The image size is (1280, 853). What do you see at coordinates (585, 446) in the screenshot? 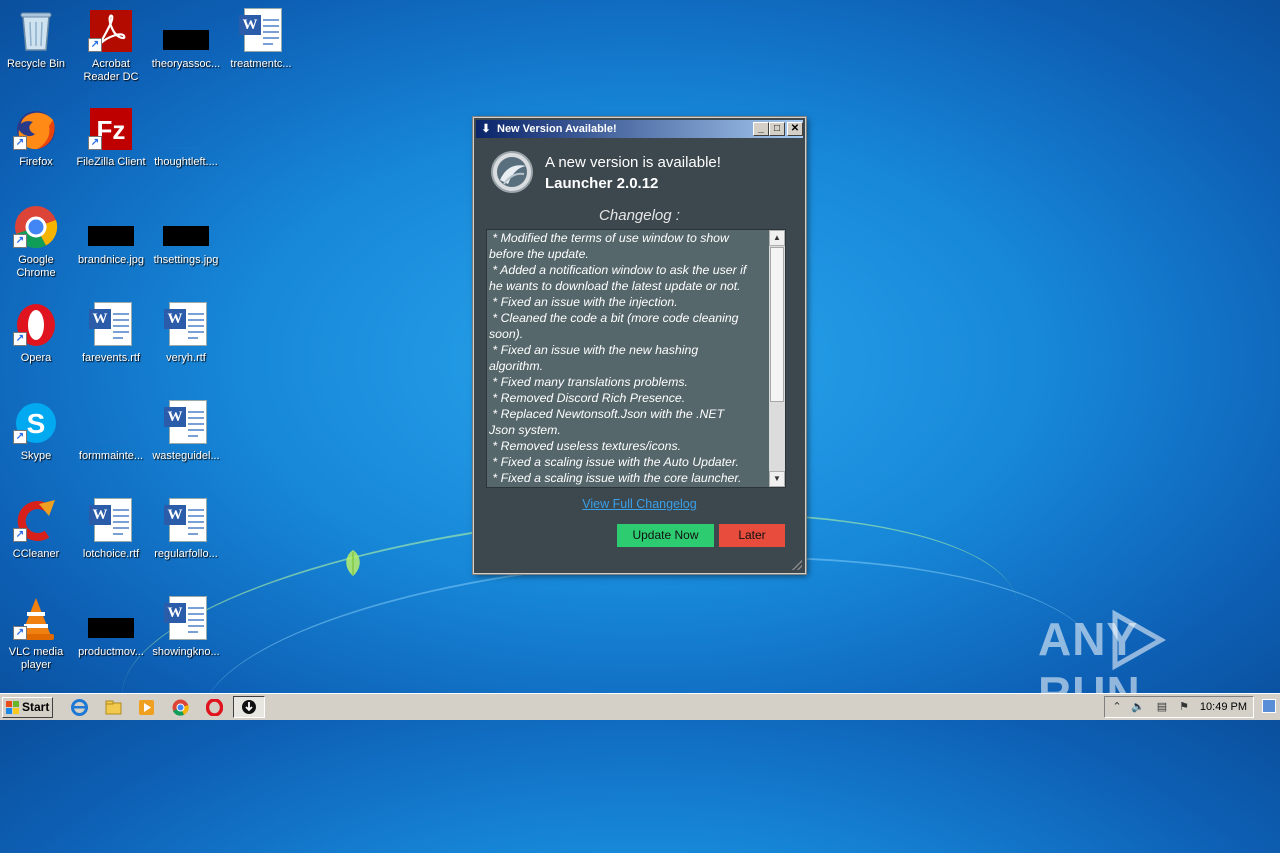
I see `changelog-line: * Removed useless textures/icons.` at bounding box center [585, 446].